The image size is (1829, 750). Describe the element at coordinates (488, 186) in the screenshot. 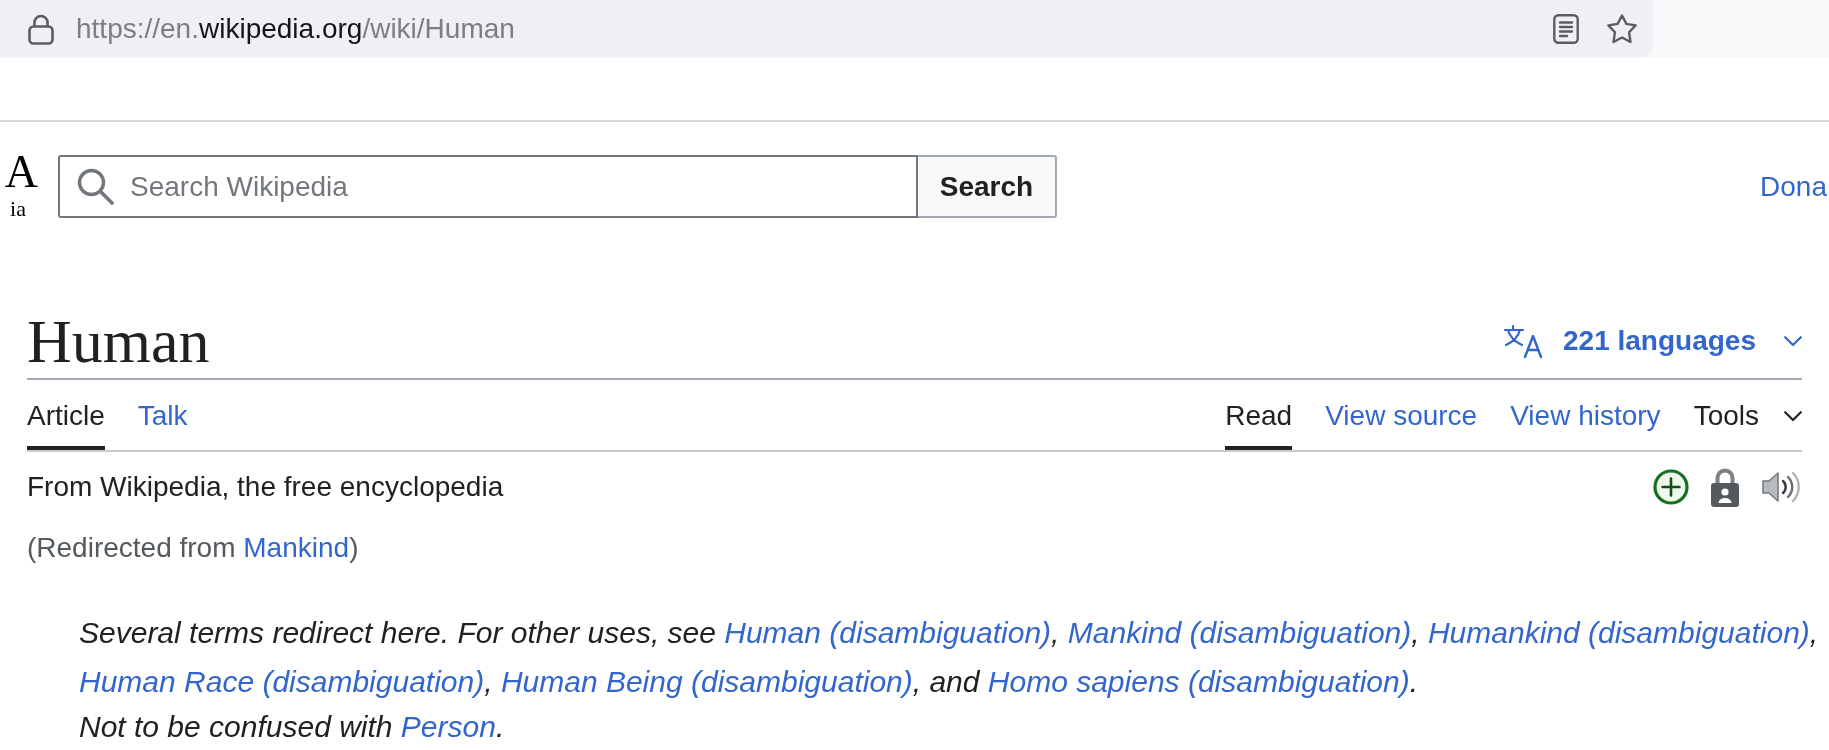

I see `search-field: Search Wikipedia` at that location.